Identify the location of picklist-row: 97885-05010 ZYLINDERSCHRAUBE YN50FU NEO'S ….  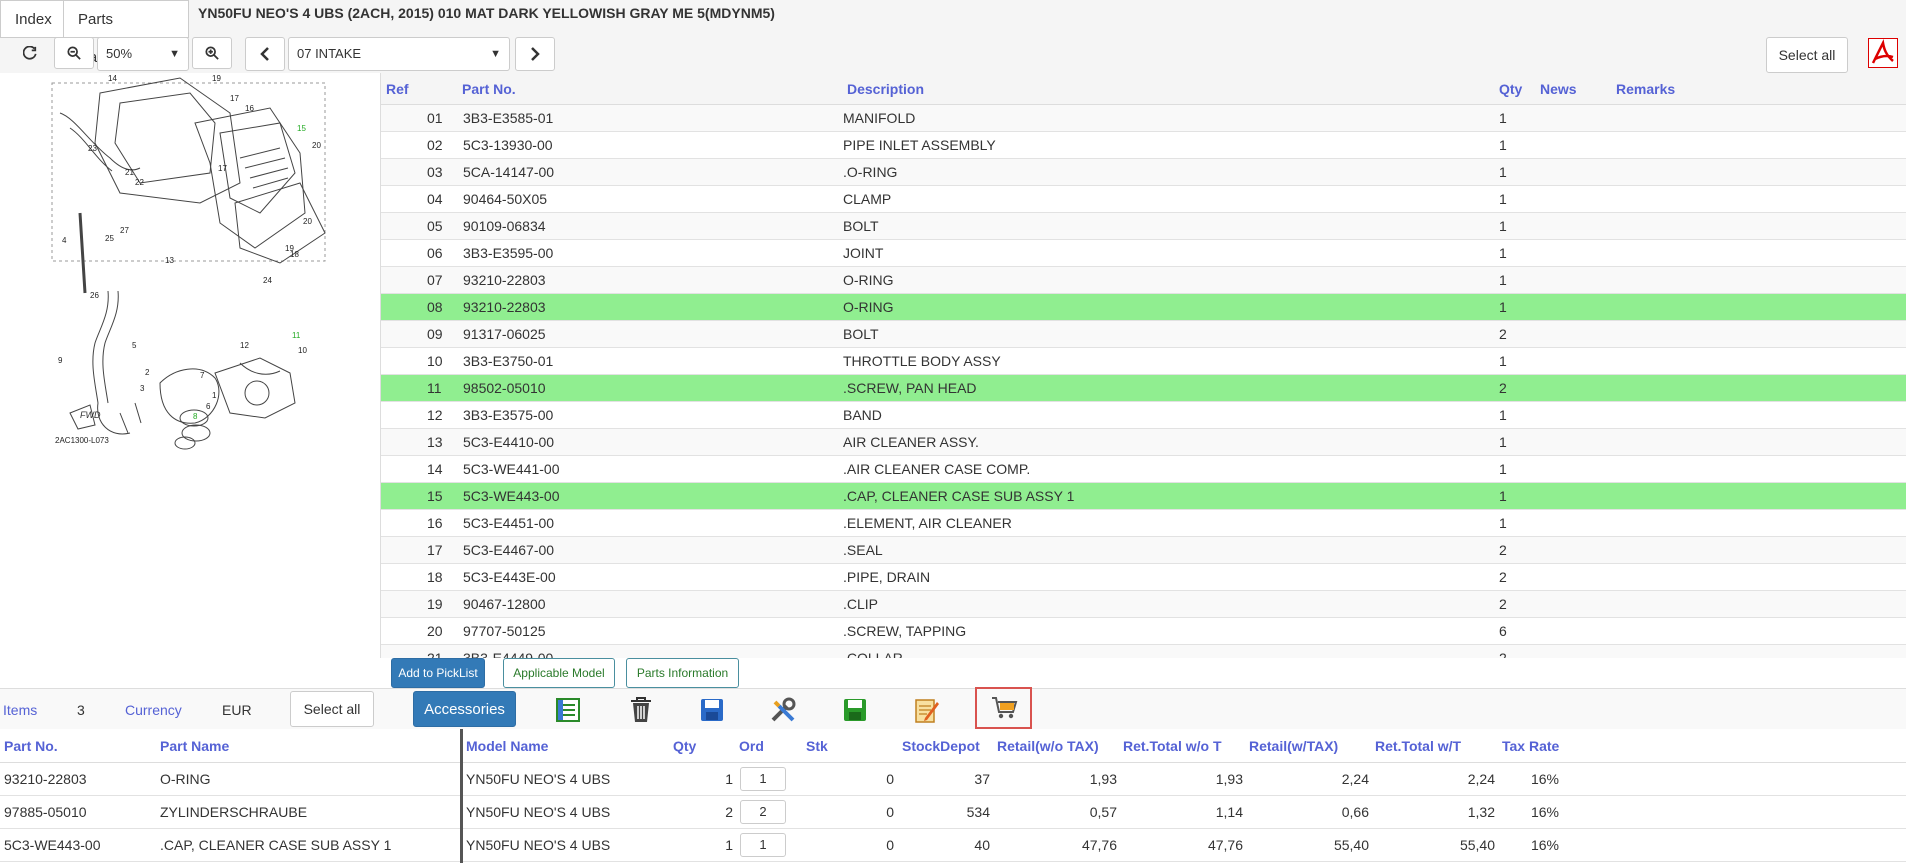
(953, 812).